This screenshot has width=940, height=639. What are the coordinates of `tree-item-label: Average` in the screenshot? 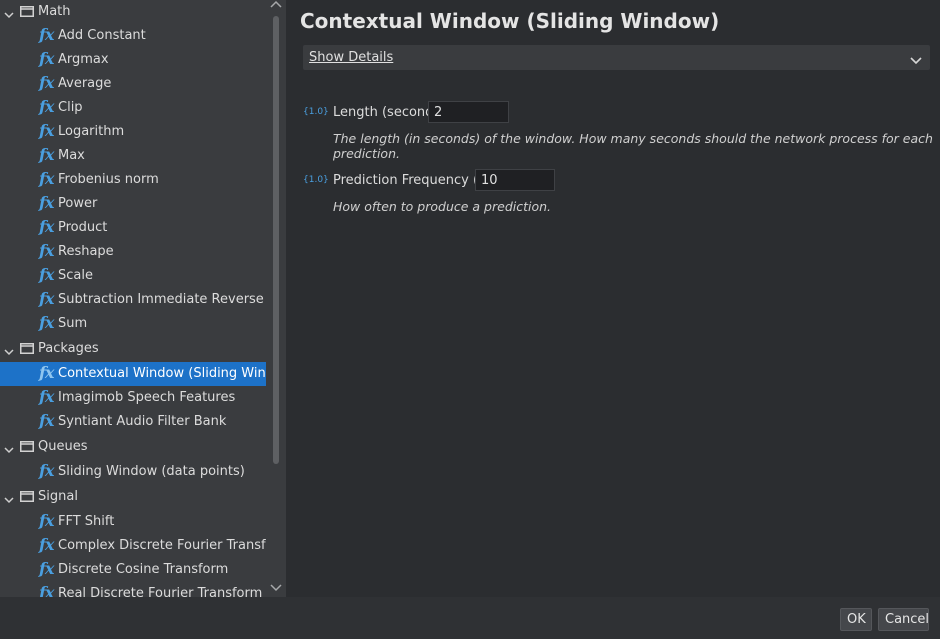 It's located at (85, 83).